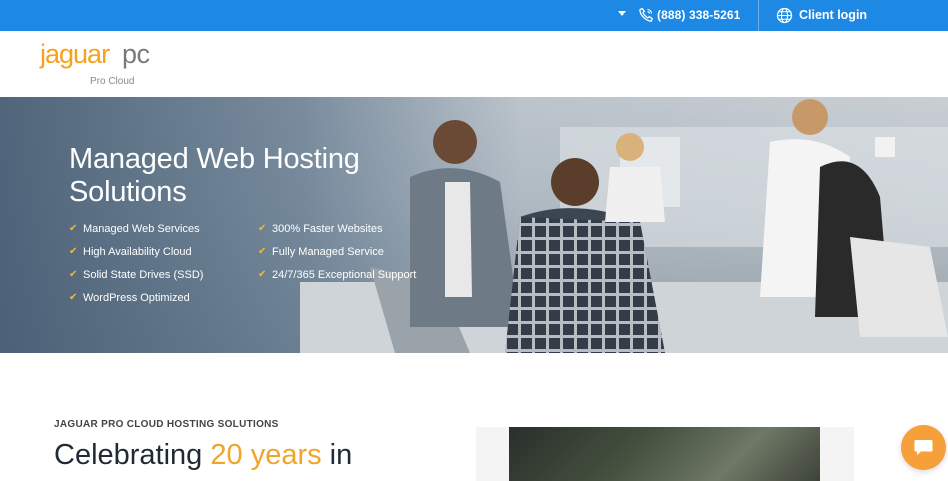  Describe the element at coordinates (337, 275) in the screenshot. I see `feature-item: ✔ 24/7/365 Exceptional Support` at that location.